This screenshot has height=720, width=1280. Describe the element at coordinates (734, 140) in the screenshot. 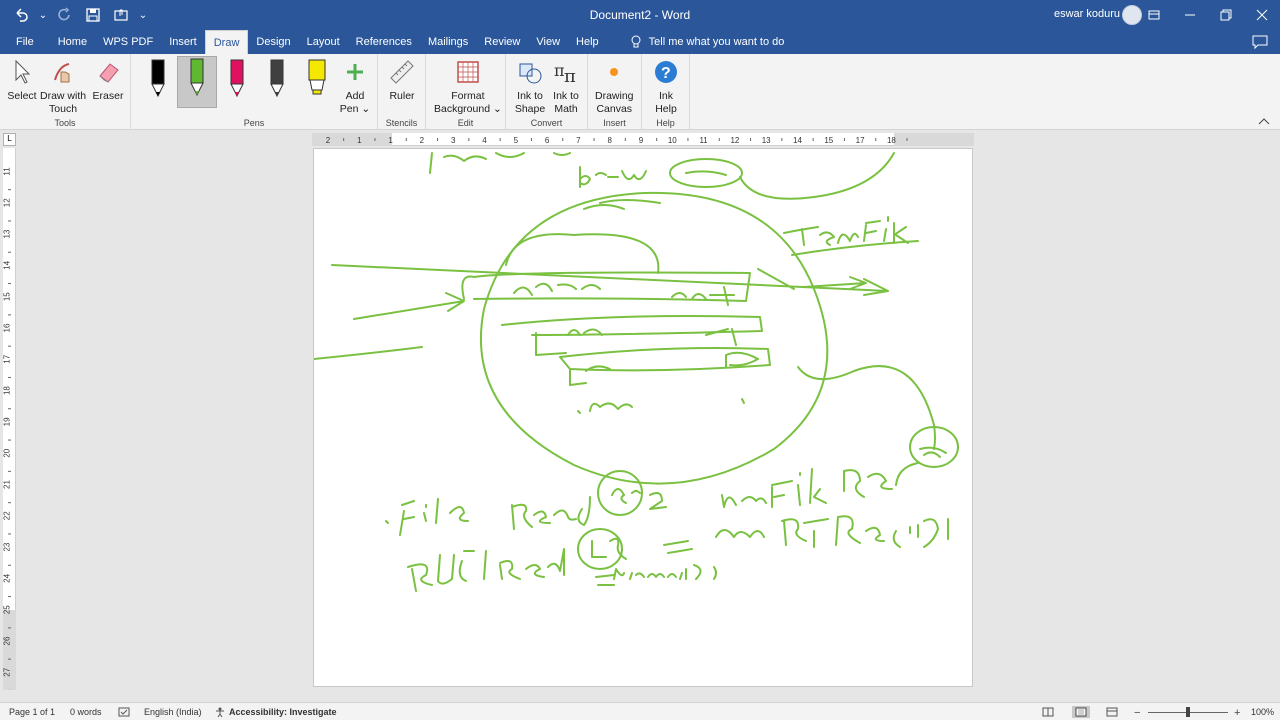

I see `ruler-label: 12` at that location.